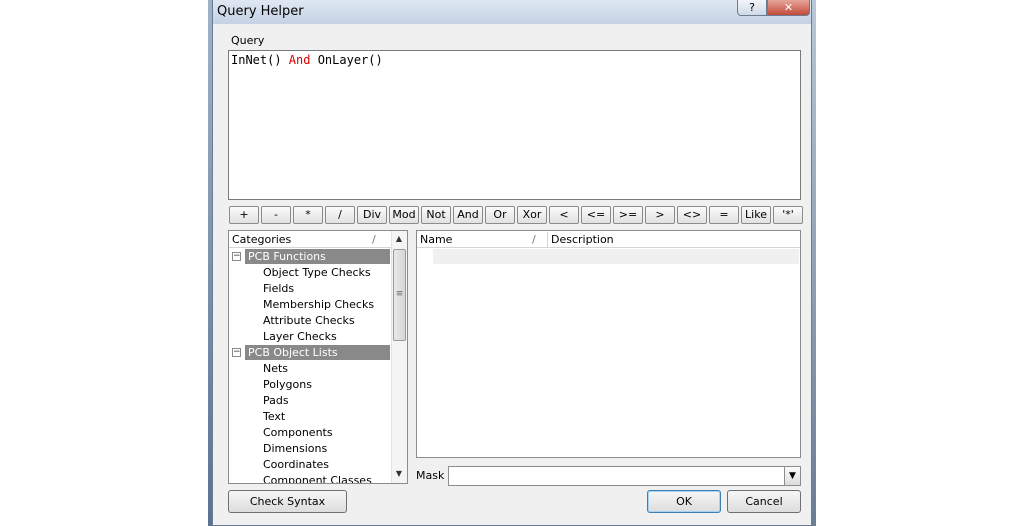  What do you see at coordinates (660, 215) in the screenshot?
I see `operator-button: >` at bounding box center [660, 215].